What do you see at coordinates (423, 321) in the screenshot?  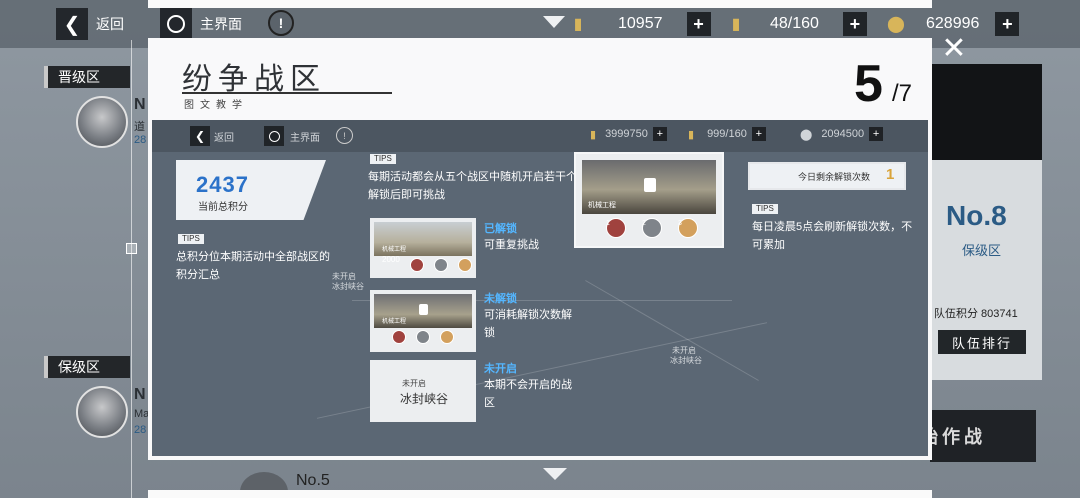 I see `zone-card-locked: 机械工程` at bounding box center [423, 321].